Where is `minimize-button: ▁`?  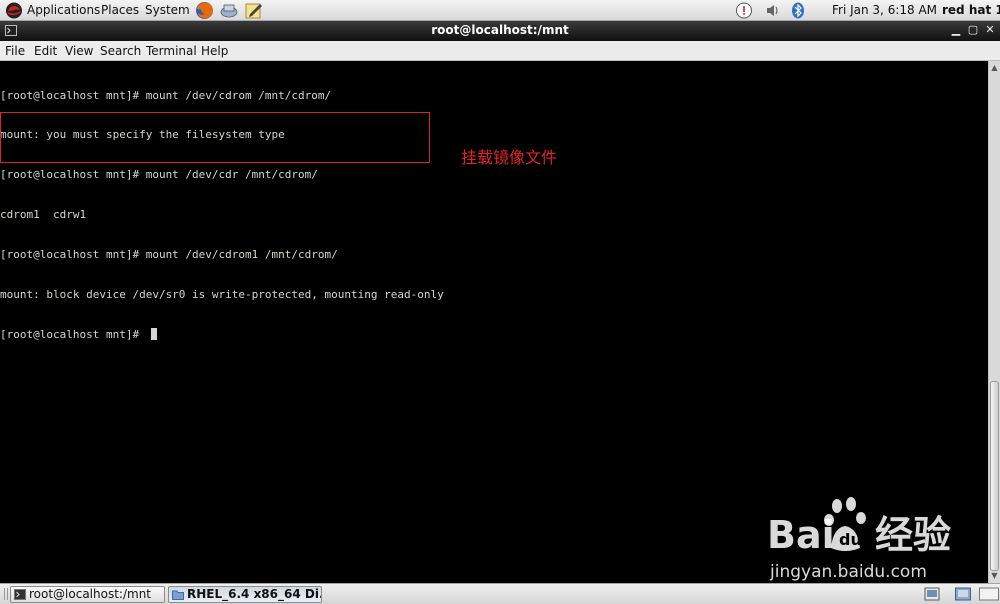 minimize-button: ▁ is located at coordinates (956, 30).